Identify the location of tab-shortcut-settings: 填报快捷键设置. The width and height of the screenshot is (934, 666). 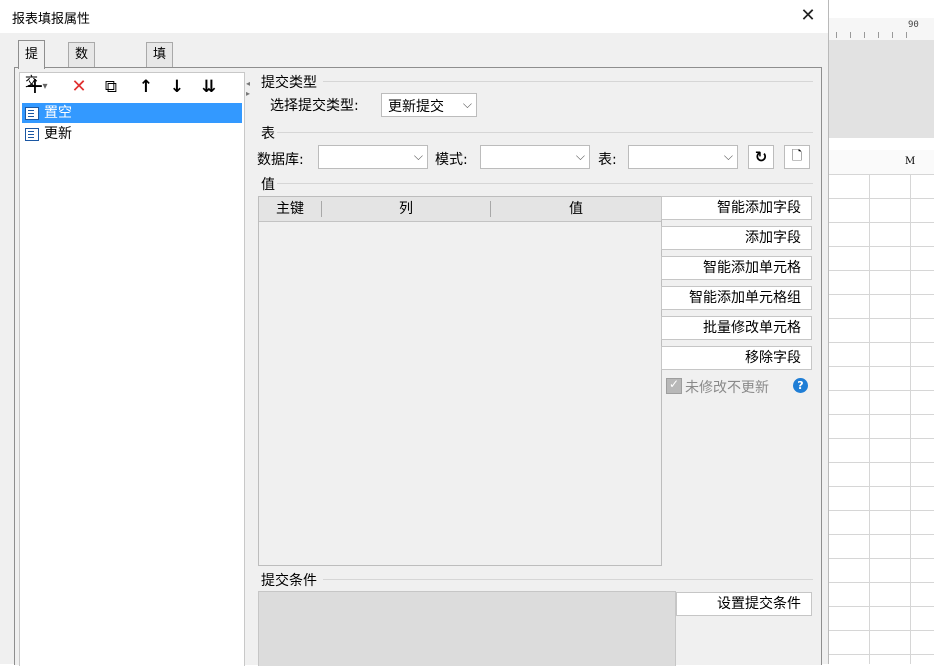
(160, 124).